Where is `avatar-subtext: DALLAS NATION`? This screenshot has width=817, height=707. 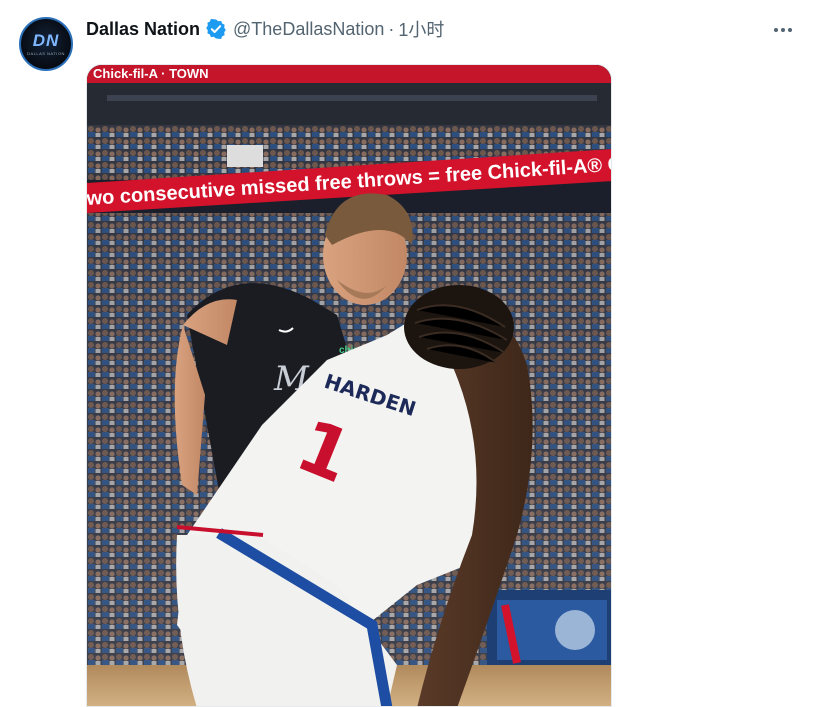 avatar-subtext: DALLAS NATION is located at coordinates (46, 53).